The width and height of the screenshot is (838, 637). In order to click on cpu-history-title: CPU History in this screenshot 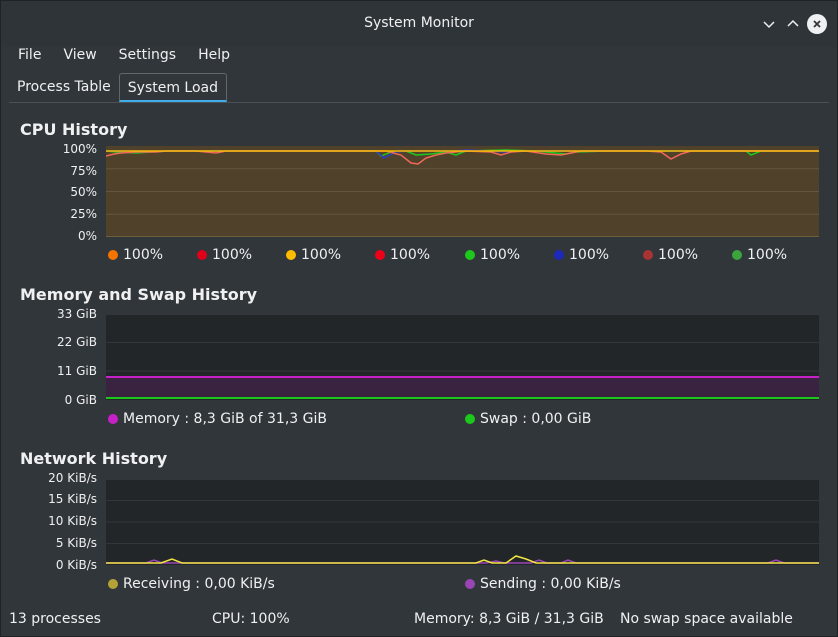, I will do `click(74, 129)`.